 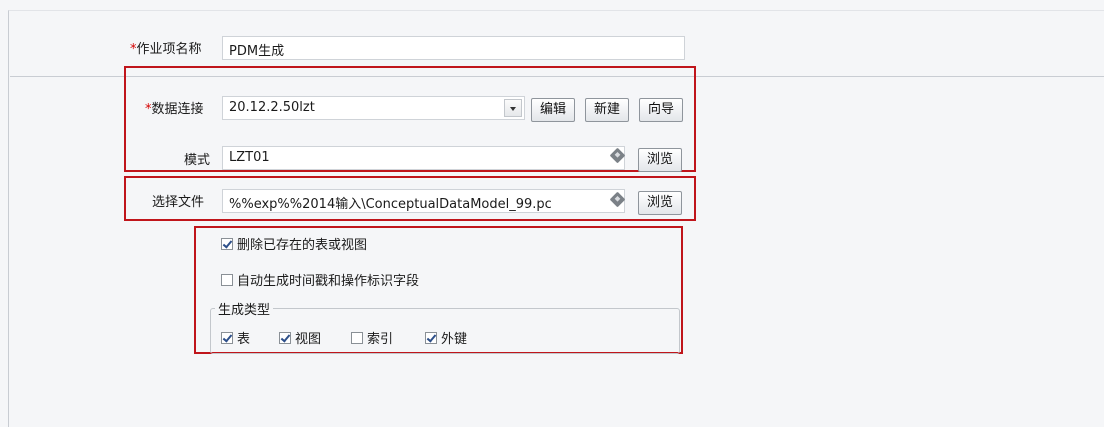 I want to click on gen-type-index-option: 索引, so click(x=372, y=337).